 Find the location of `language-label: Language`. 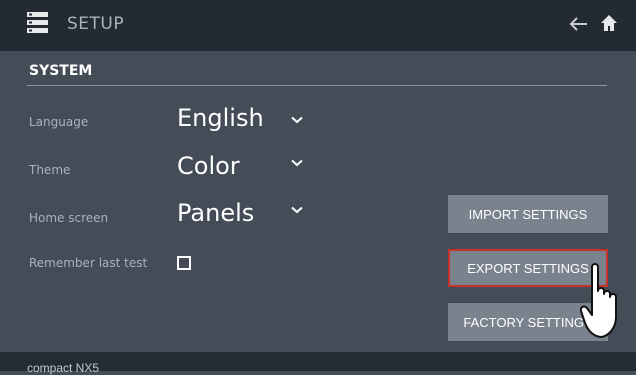

language-label: Language is located at coordinates (59, 122).